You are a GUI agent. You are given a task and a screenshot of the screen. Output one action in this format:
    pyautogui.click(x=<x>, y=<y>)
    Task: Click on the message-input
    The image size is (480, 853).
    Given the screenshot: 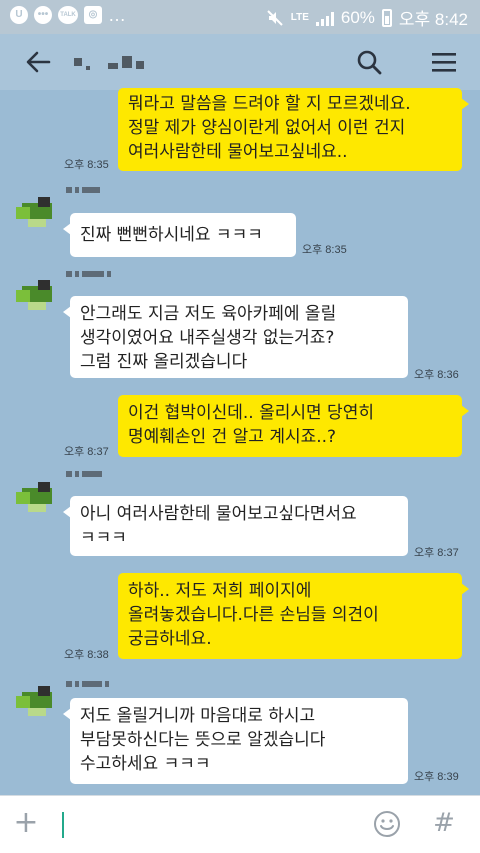 What is the action you would take?
    pyautogui.click(x=210, y=824)
    